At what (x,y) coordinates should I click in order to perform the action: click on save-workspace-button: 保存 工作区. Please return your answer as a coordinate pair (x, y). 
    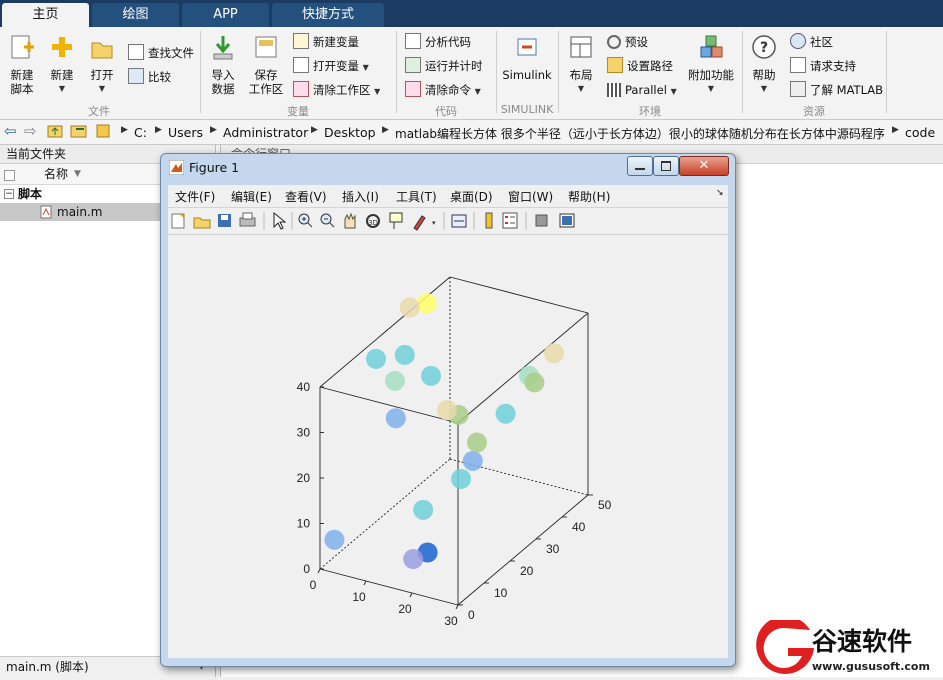
    Looking at the image, I should click on (266, 64).